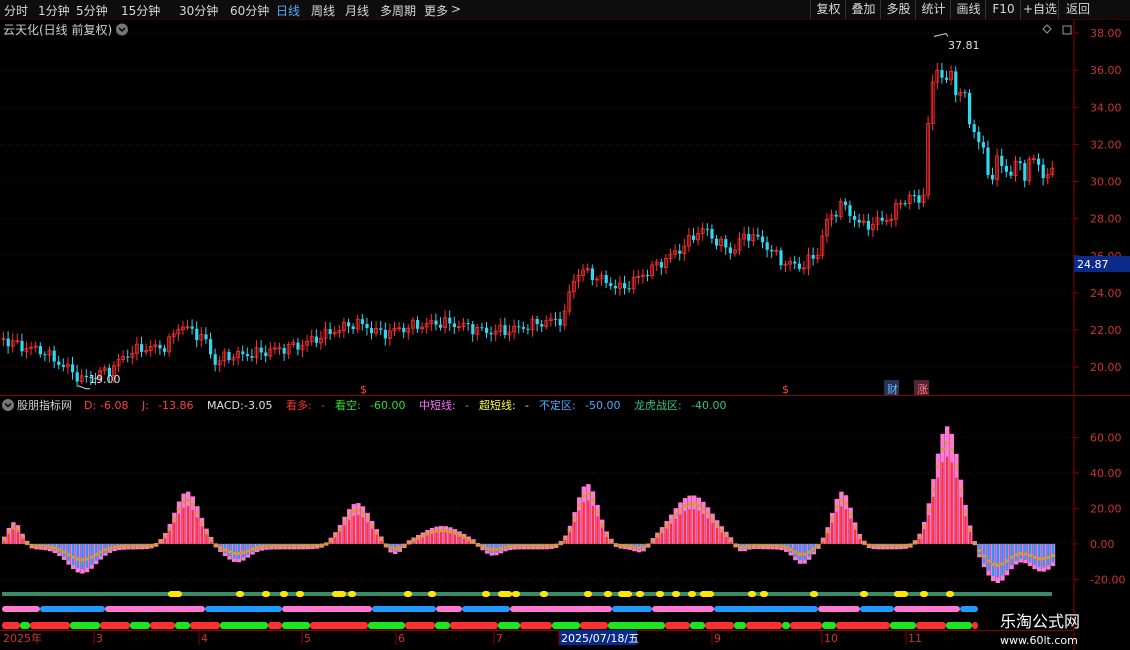 Image resolution: width=1130 pixels, height=650 pixels. What do you see at coordinates (323, 10) in the screenshot?
I see `tab-weekly: 周线` at bounding box center [323, 10].